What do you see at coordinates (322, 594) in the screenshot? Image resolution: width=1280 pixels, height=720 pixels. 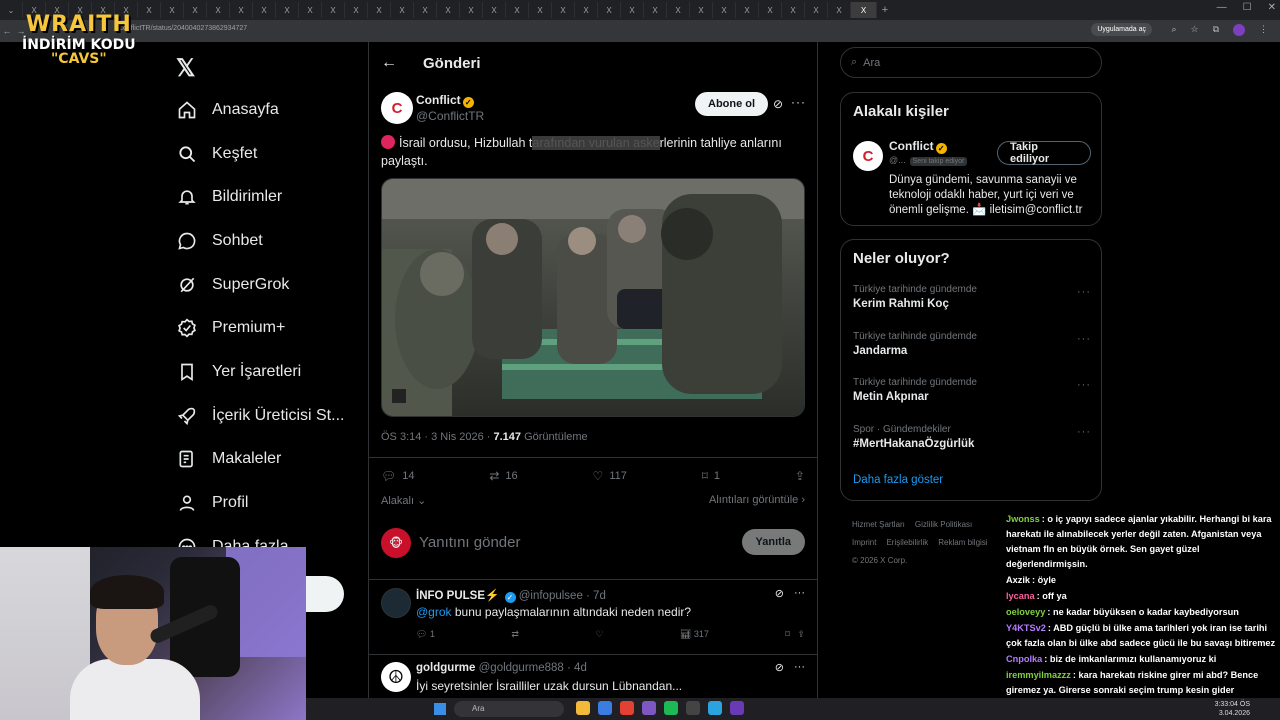 I see `post-button` at bounding box center [322, 594].